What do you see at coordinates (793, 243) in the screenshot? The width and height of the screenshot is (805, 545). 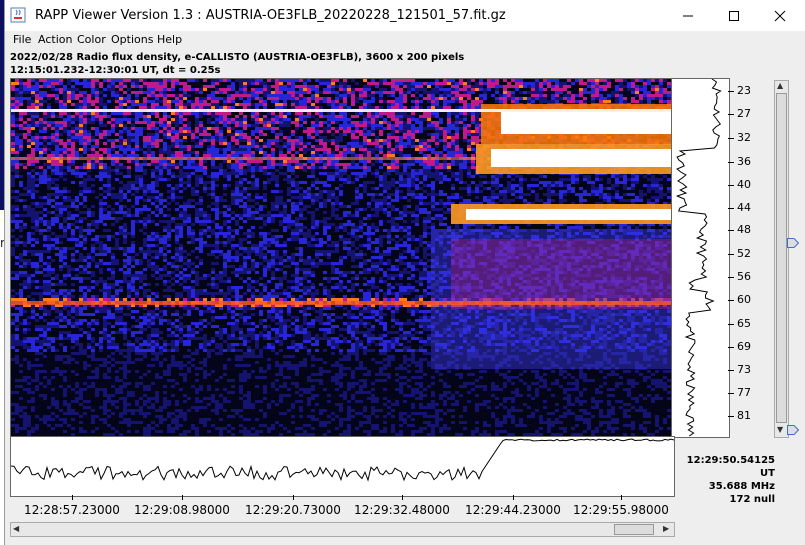 I see `upper-slider-handle` at bounding box center [793, 243].